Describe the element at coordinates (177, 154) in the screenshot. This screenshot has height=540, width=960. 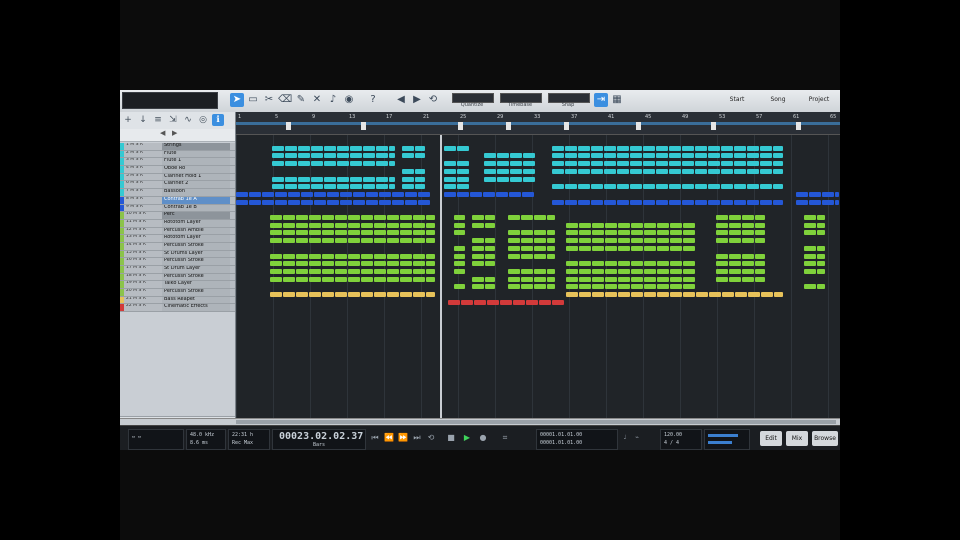
I see `track-row: 2 M S R Flute` at that location.